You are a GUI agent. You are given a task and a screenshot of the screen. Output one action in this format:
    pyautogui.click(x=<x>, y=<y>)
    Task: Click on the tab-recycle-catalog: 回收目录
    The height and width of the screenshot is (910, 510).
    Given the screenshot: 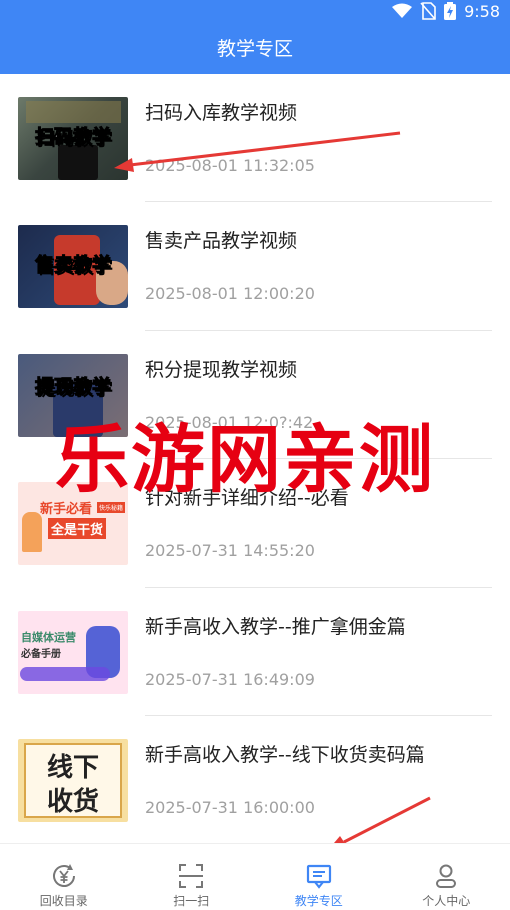 What is the action you would take?
    pyautogui.click(x=64, y=877)
    